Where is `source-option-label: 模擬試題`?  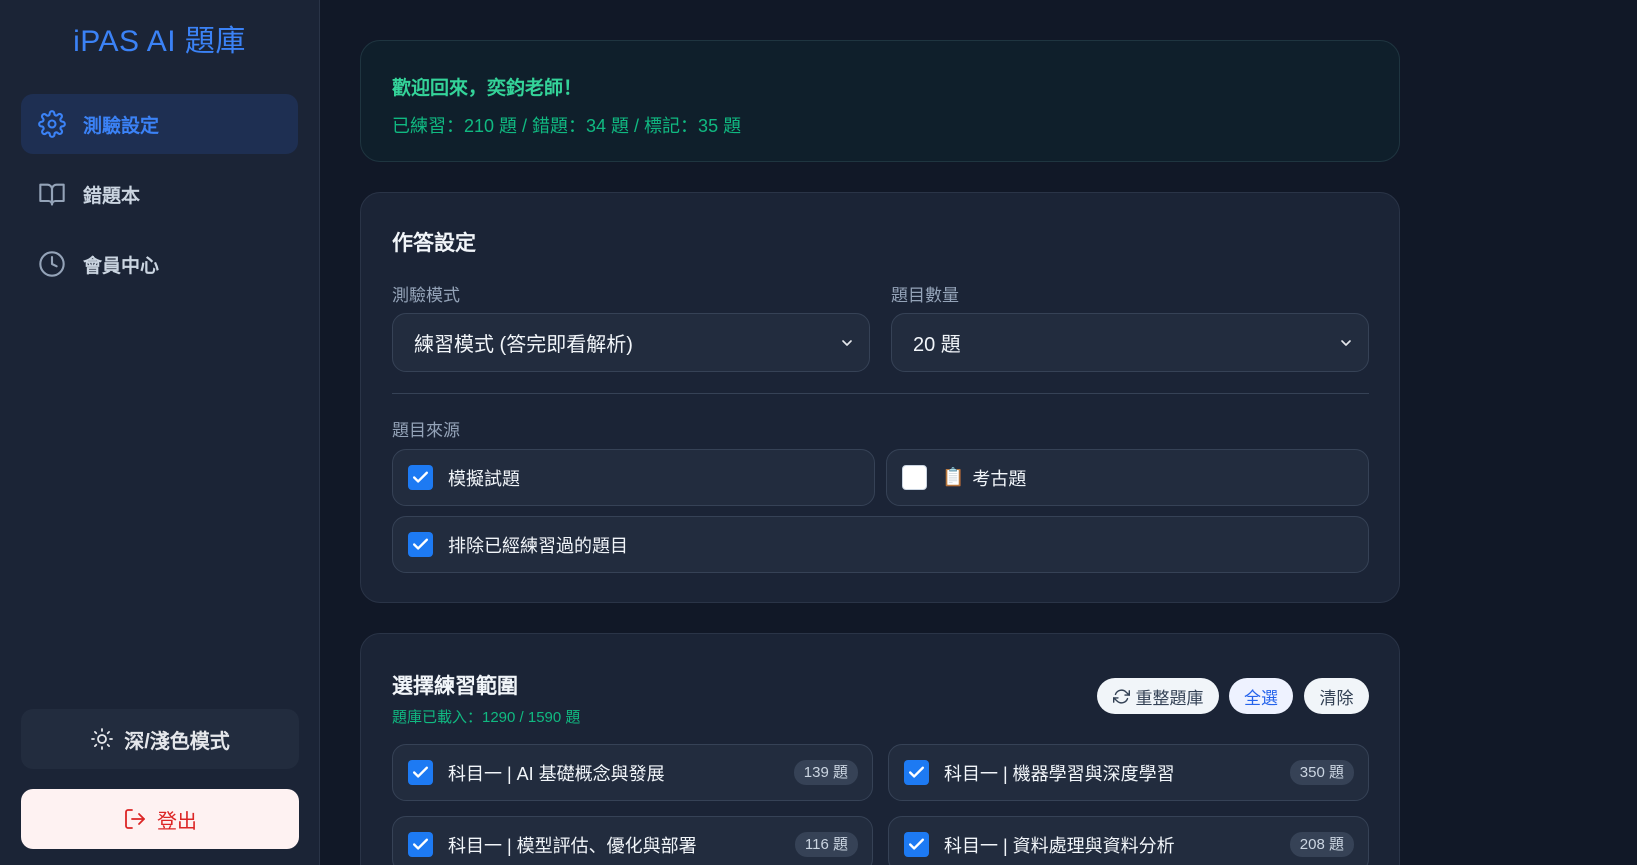
source-option-label: 模擬試題 is located at coordinates (484, 478).